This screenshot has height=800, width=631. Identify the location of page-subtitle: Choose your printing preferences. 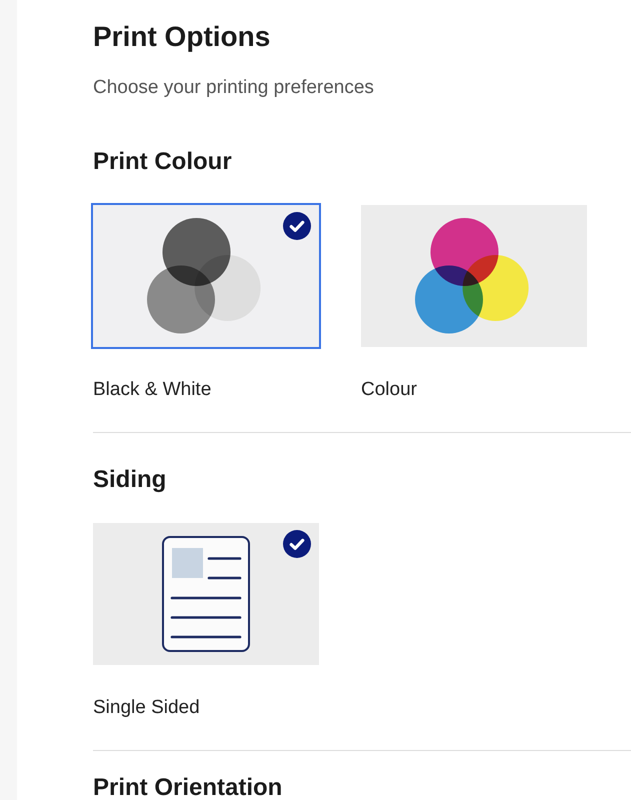
(233, 88).